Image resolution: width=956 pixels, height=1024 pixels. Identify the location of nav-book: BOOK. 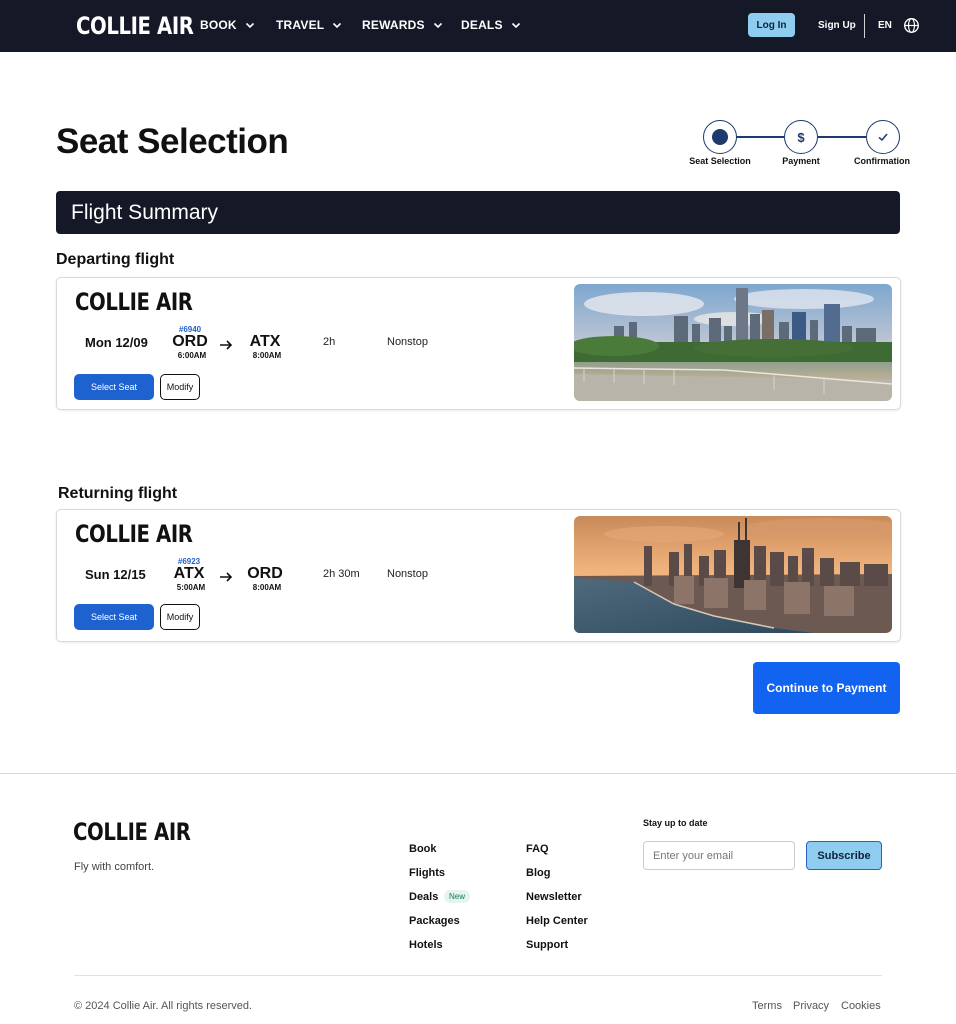
(227, 25).